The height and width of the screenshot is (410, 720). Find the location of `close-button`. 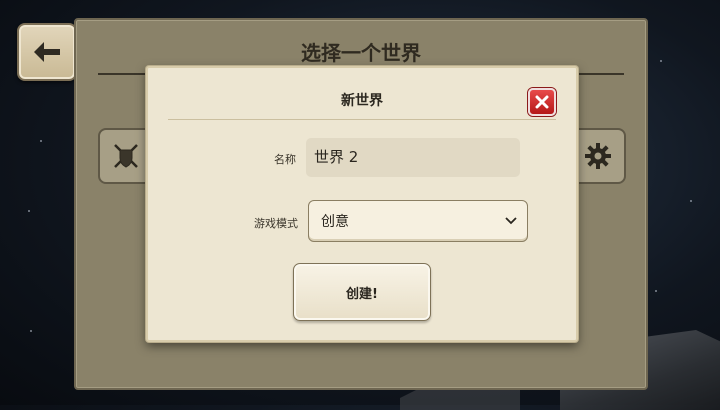

close-button is located at coordinates (542, 102).